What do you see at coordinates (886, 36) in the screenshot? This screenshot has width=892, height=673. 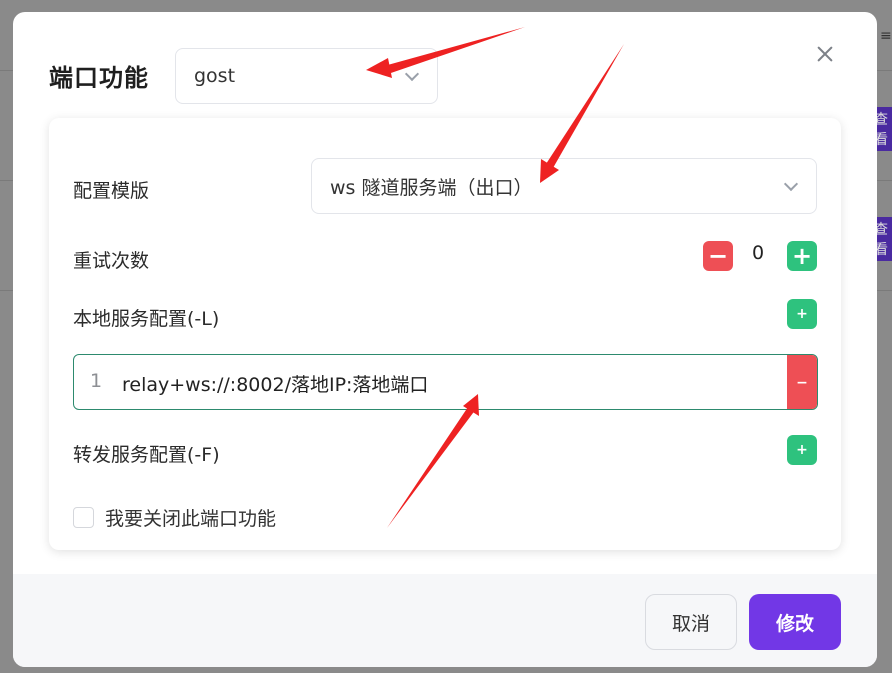 I see `background-menu-icon: ≡` at bounding box center [886, 36].